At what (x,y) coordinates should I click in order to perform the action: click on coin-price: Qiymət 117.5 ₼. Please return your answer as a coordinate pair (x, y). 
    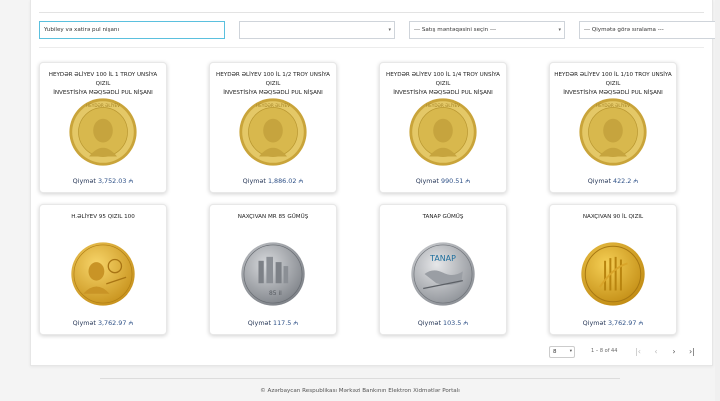
    Looking at the image, I should click on (273, 323).